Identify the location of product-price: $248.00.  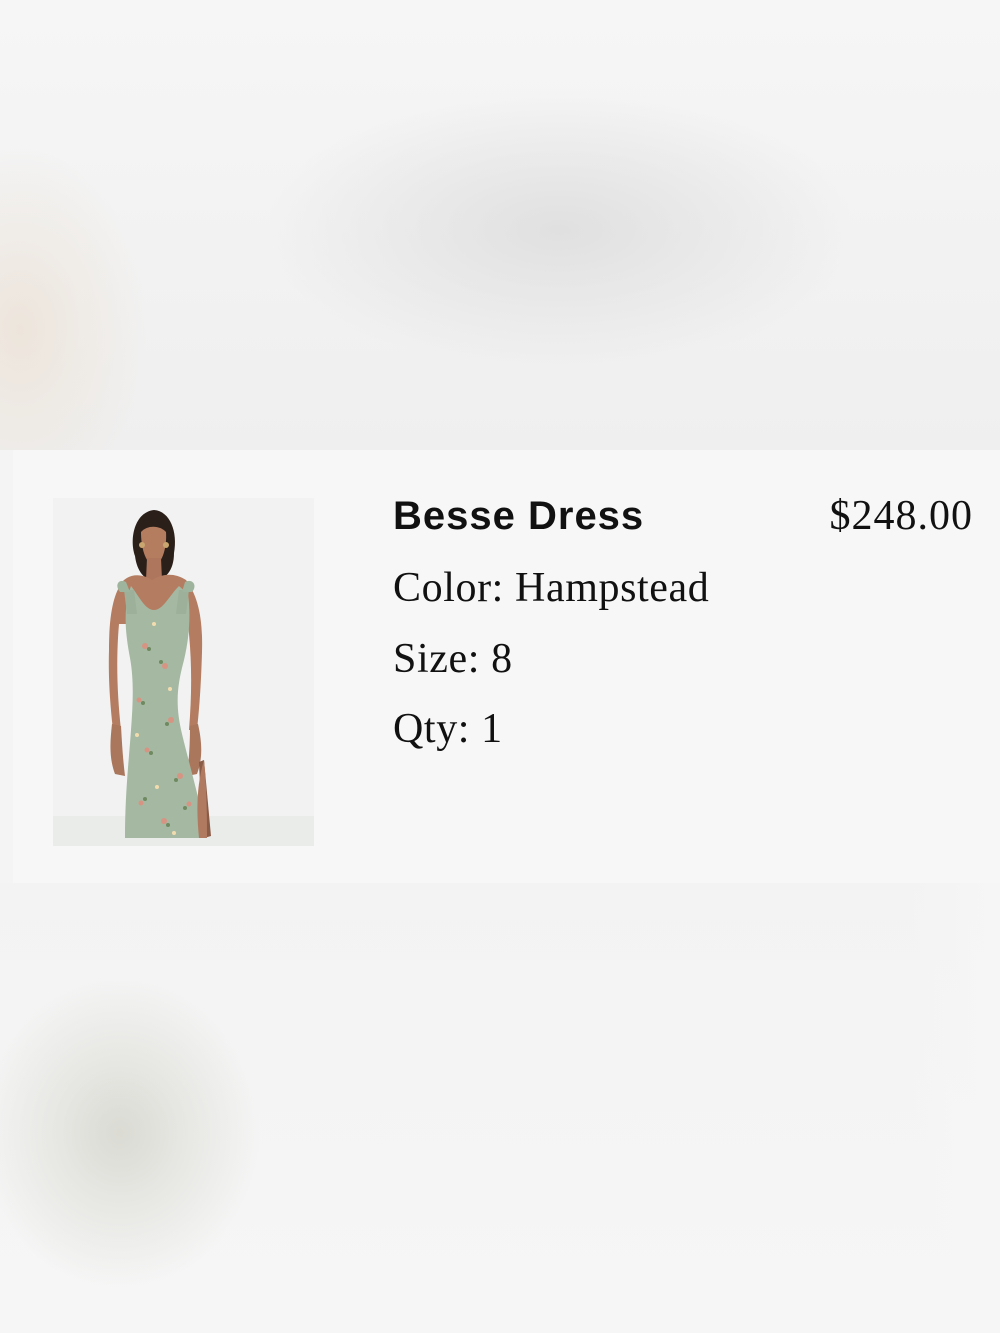
(901, 516).